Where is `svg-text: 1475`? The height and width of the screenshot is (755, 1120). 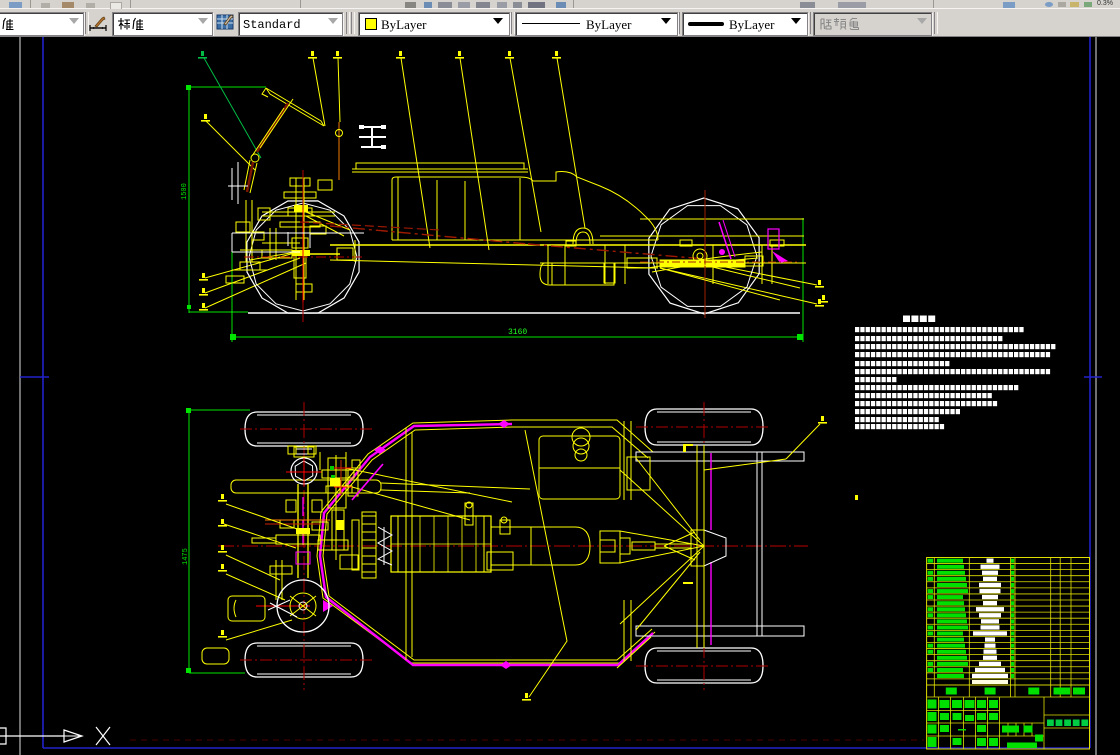
svg-text: 1475 is located at coordinates (186, 556).